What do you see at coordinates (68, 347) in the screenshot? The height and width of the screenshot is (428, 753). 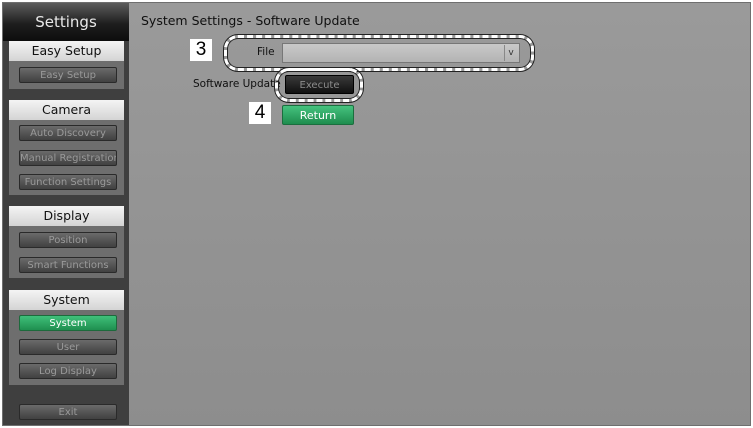 I see `sidebar-item-user: User` at bounding box center [68, 347].